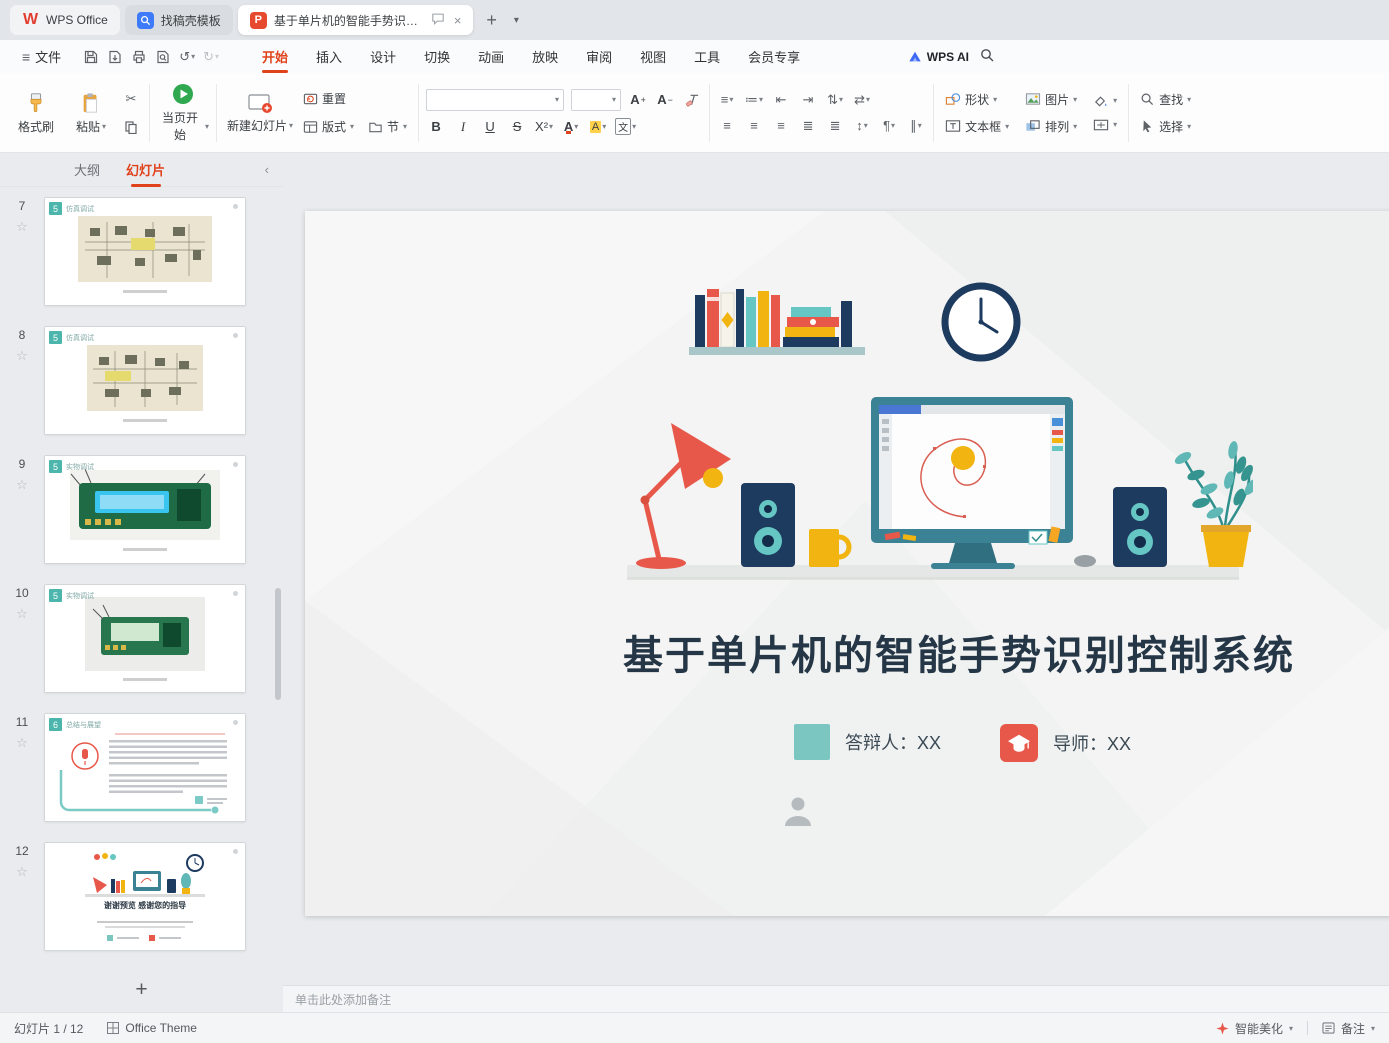 The height and width of the screenshot is (1043, 1389). Describe the element at coordinates (781, 100) in the screenshot. I see `decrease-indent-button: ⇤` at that location.